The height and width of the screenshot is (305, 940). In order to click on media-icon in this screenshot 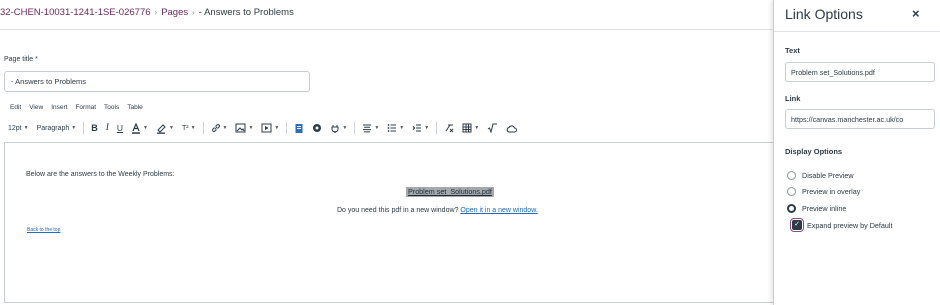, I will do `click(266, 128)`.